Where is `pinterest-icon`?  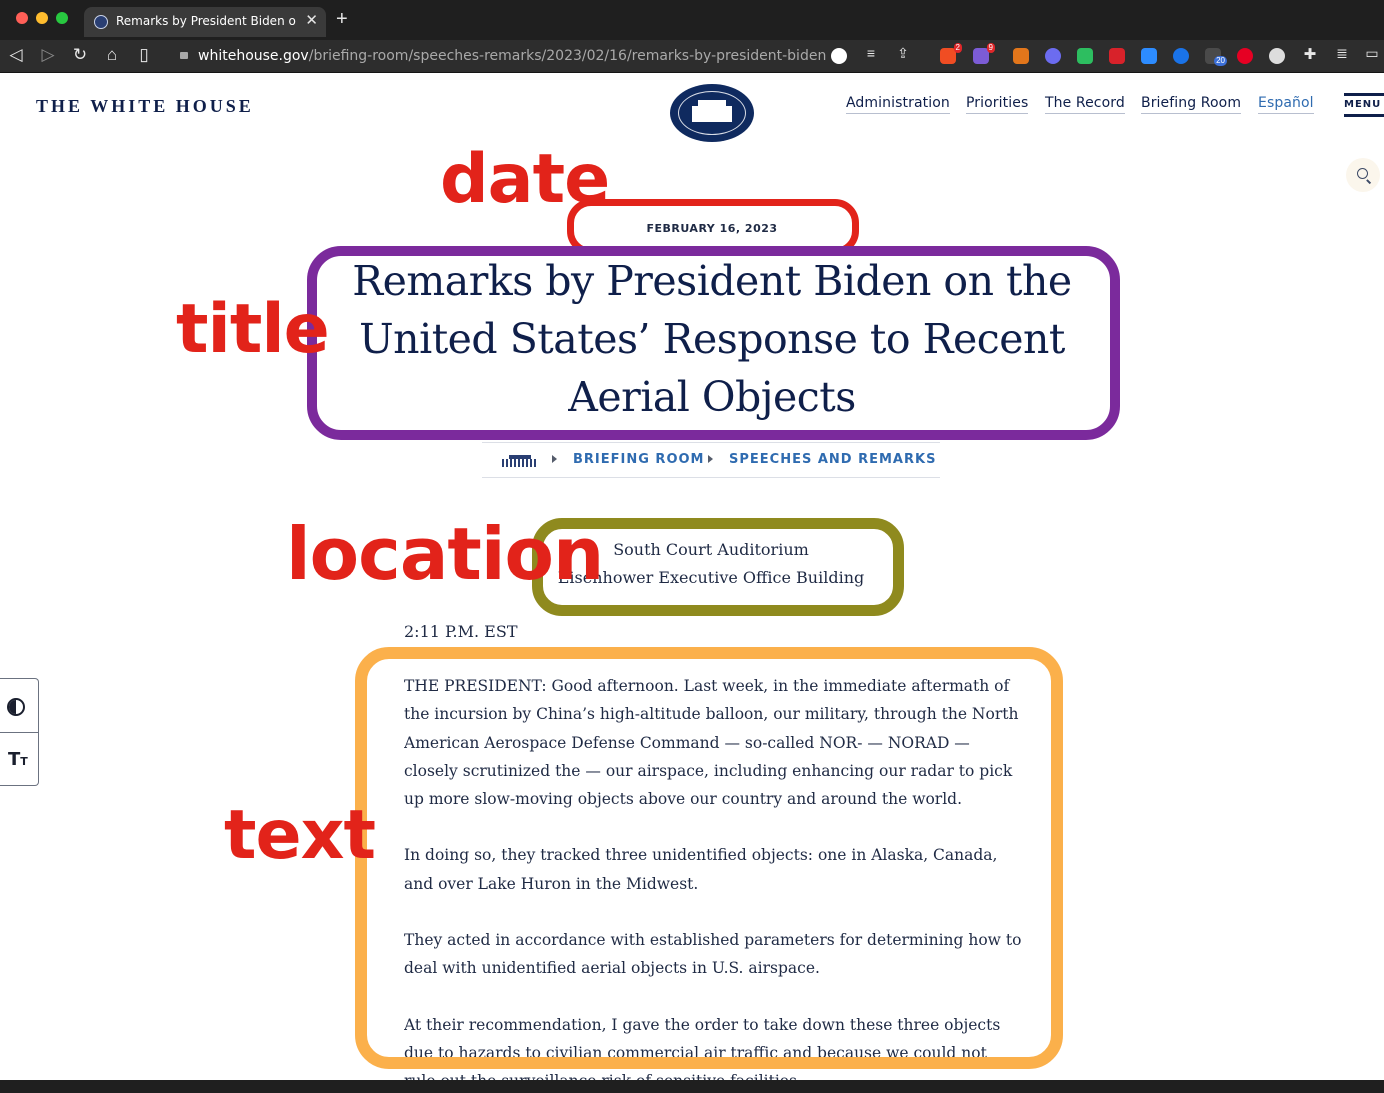
pinterest-icon is located at coordinates (1245, 56).